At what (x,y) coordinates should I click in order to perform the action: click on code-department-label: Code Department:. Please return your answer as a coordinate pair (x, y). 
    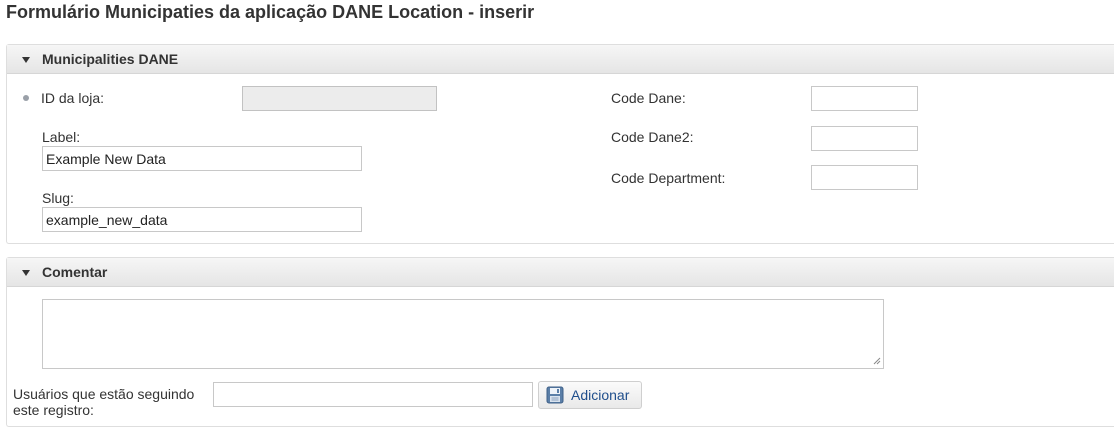
    Looking at the image, I should click on (668, 178).